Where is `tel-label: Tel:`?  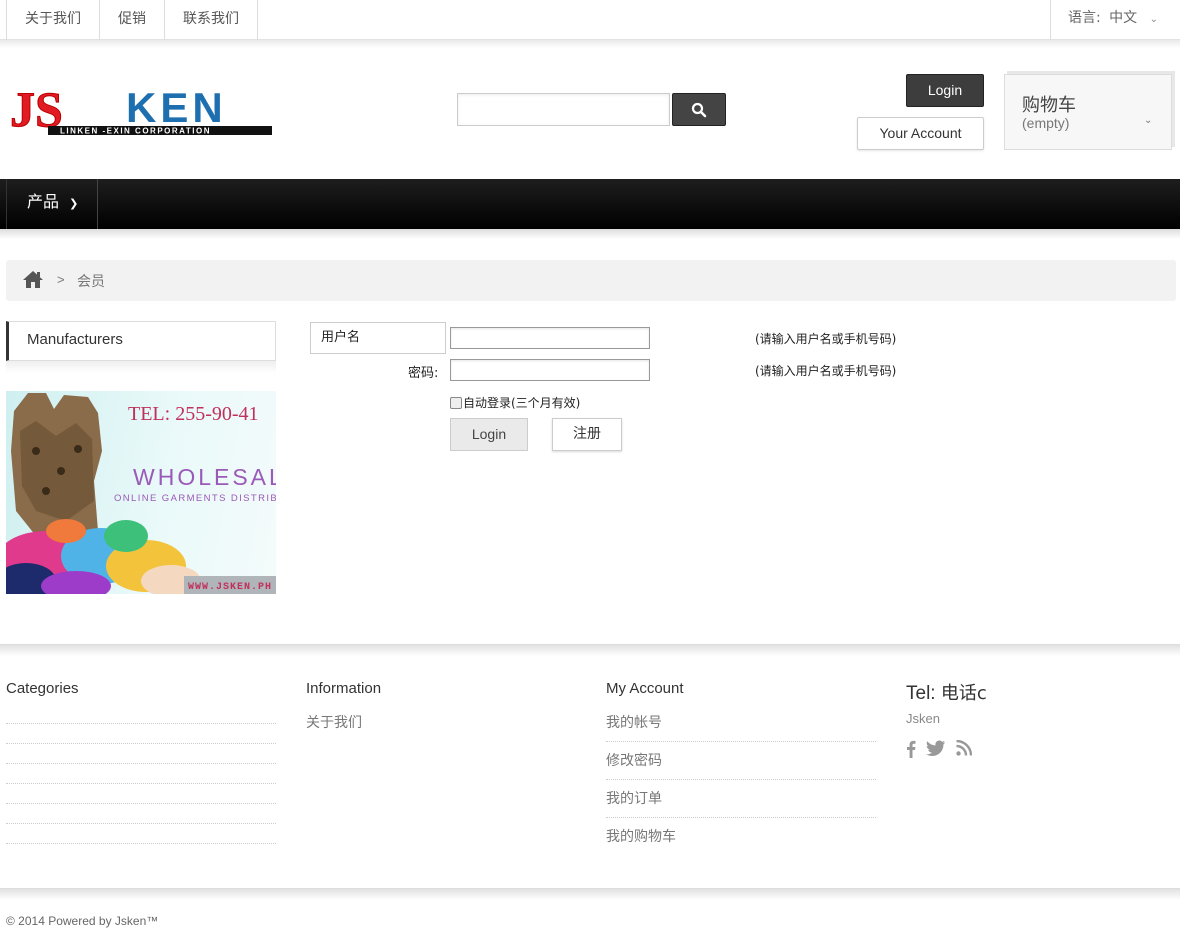 tel-label: Tel: is located at coordinates (921, 693).